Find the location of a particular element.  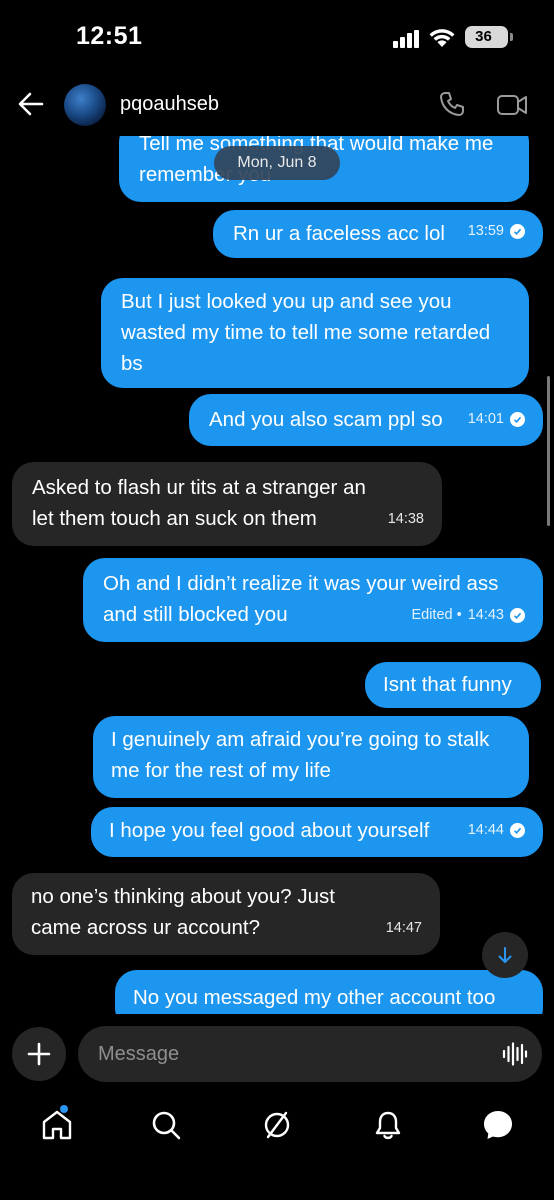

status-bar: 12:51 36 is located at coordinates (277, 38).